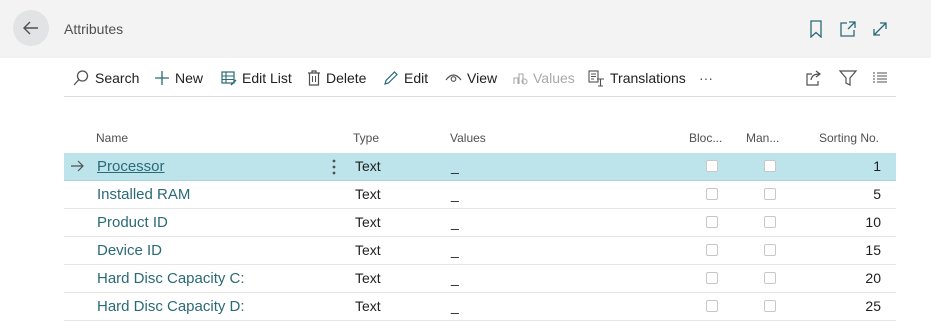  I want to click on list-icon, so click(880, 77).